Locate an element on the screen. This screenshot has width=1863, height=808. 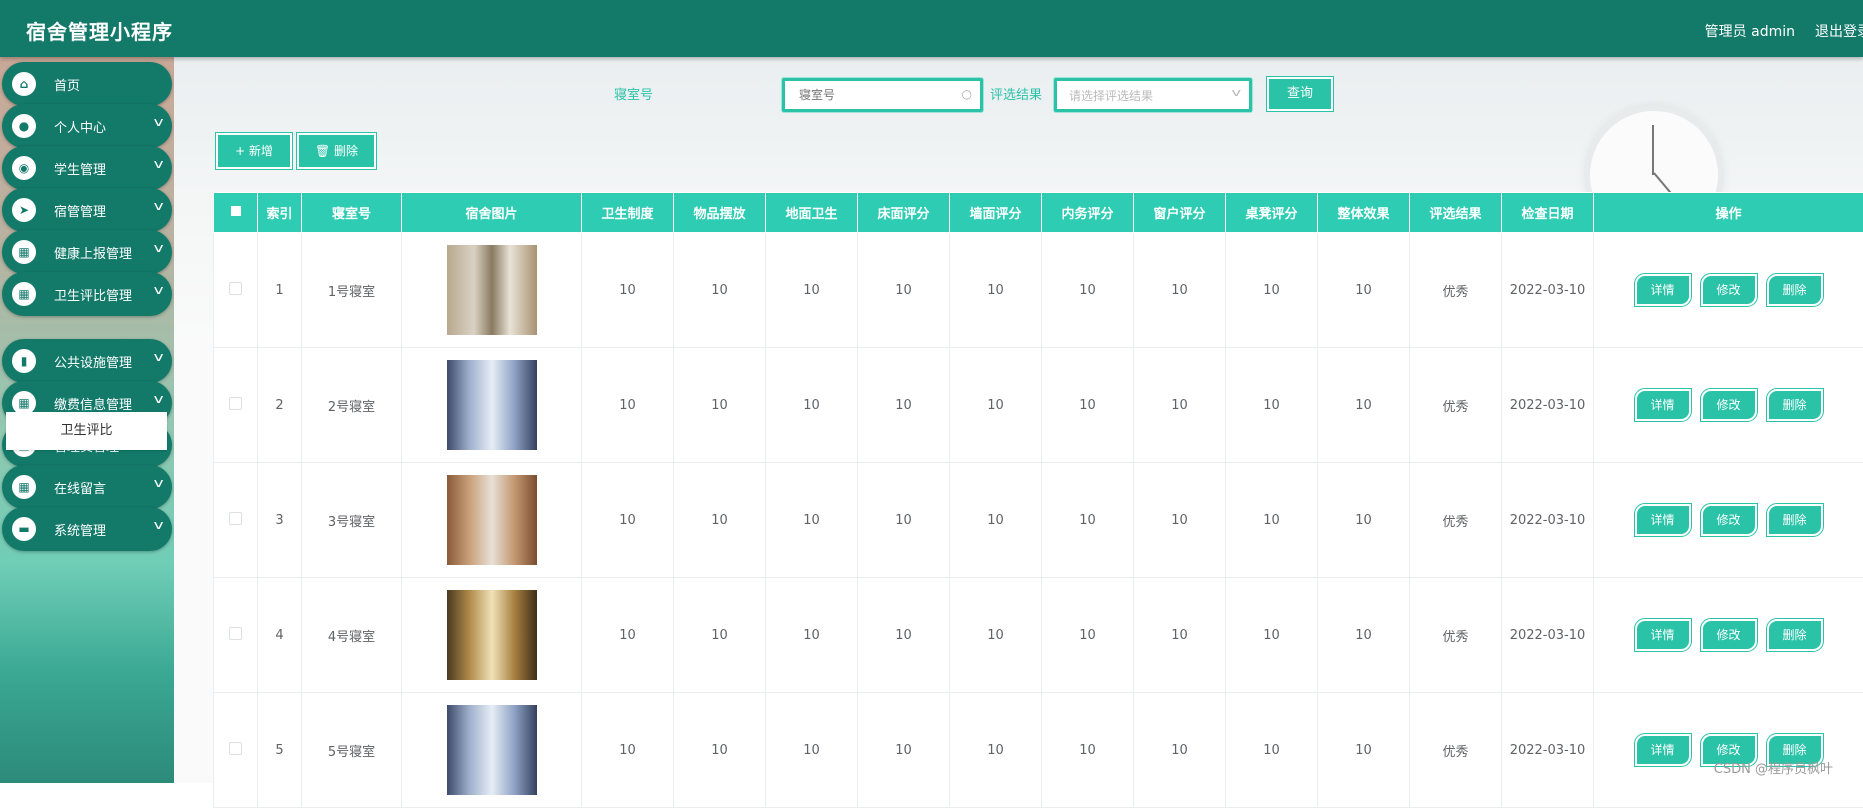
column-header: 宿舍图片 is located at coordinates (492, 213).